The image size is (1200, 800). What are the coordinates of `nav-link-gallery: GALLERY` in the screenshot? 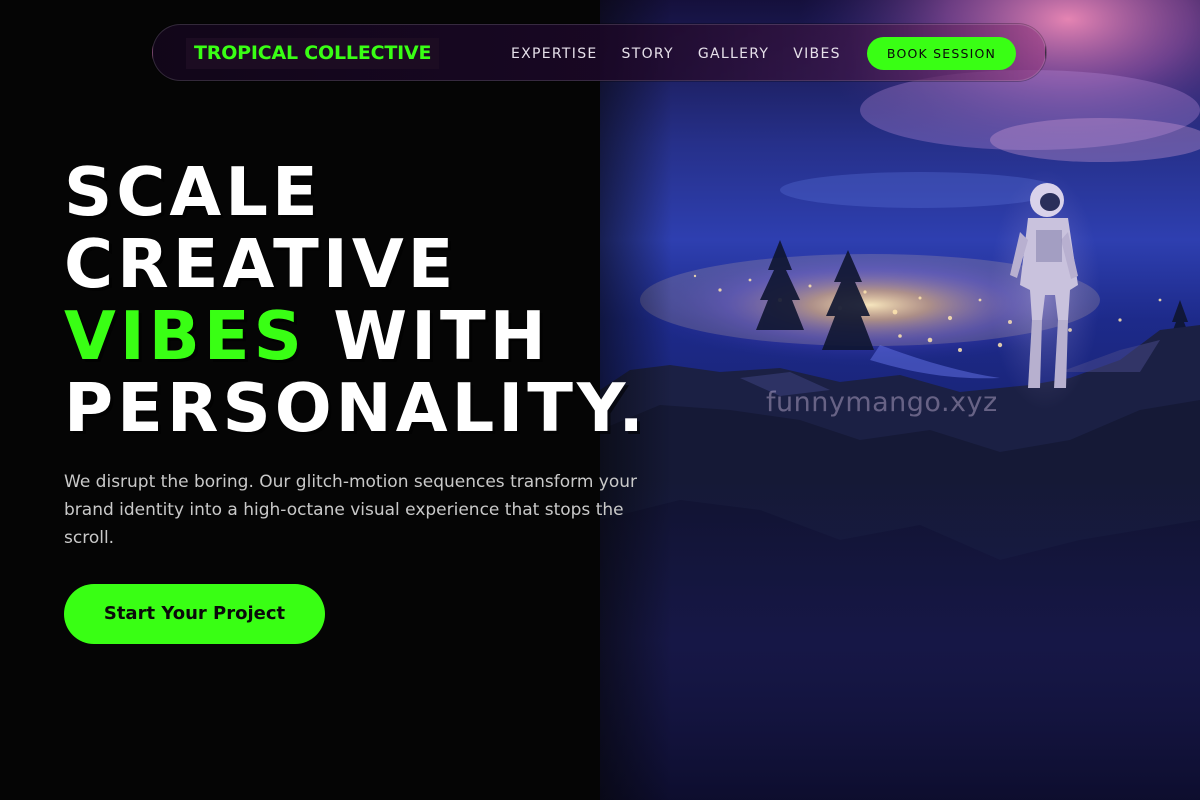 It's located at (733, 54).